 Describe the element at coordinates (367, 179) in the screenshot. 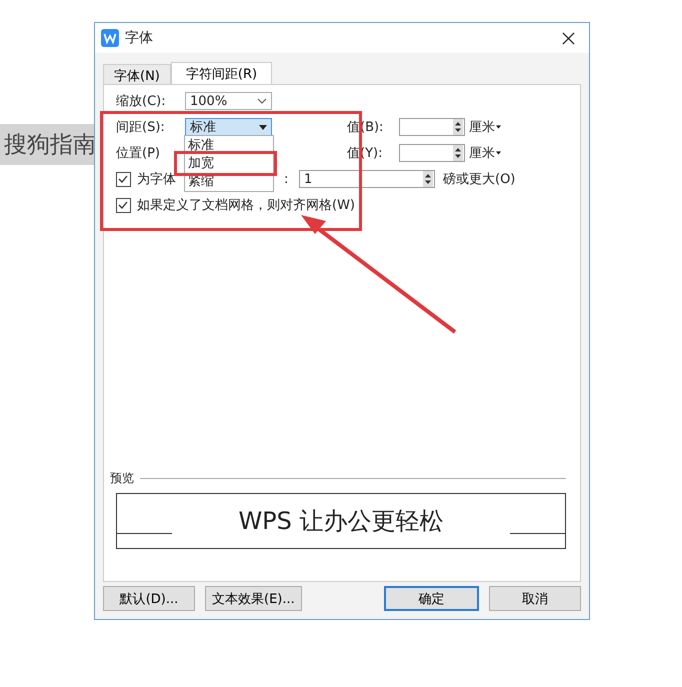

I see `kerning-spinner: 1` at that location.